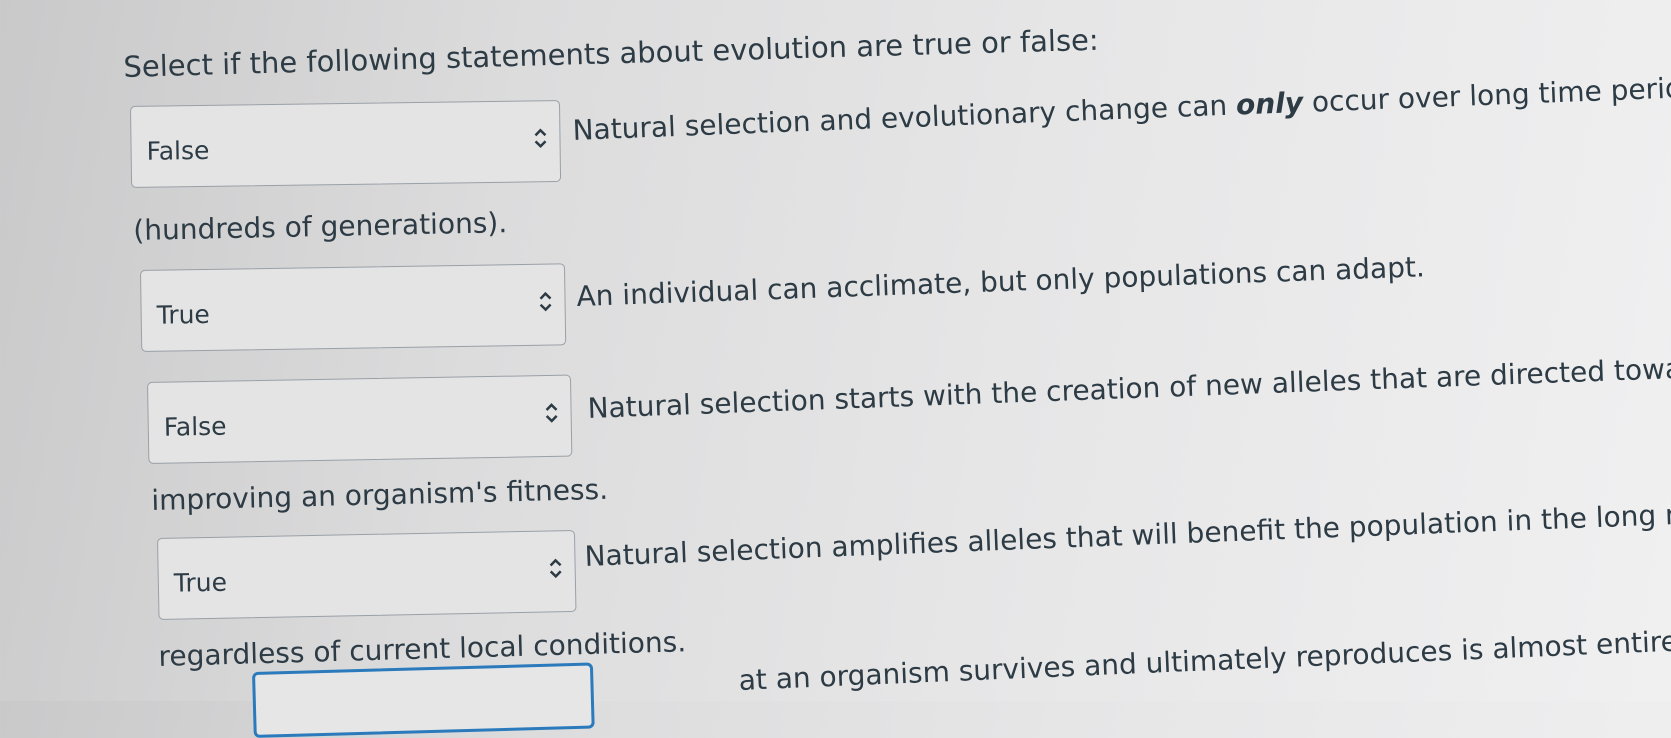  I want to click on statement-1-post: occur over long time periods, so click(1491, 94).